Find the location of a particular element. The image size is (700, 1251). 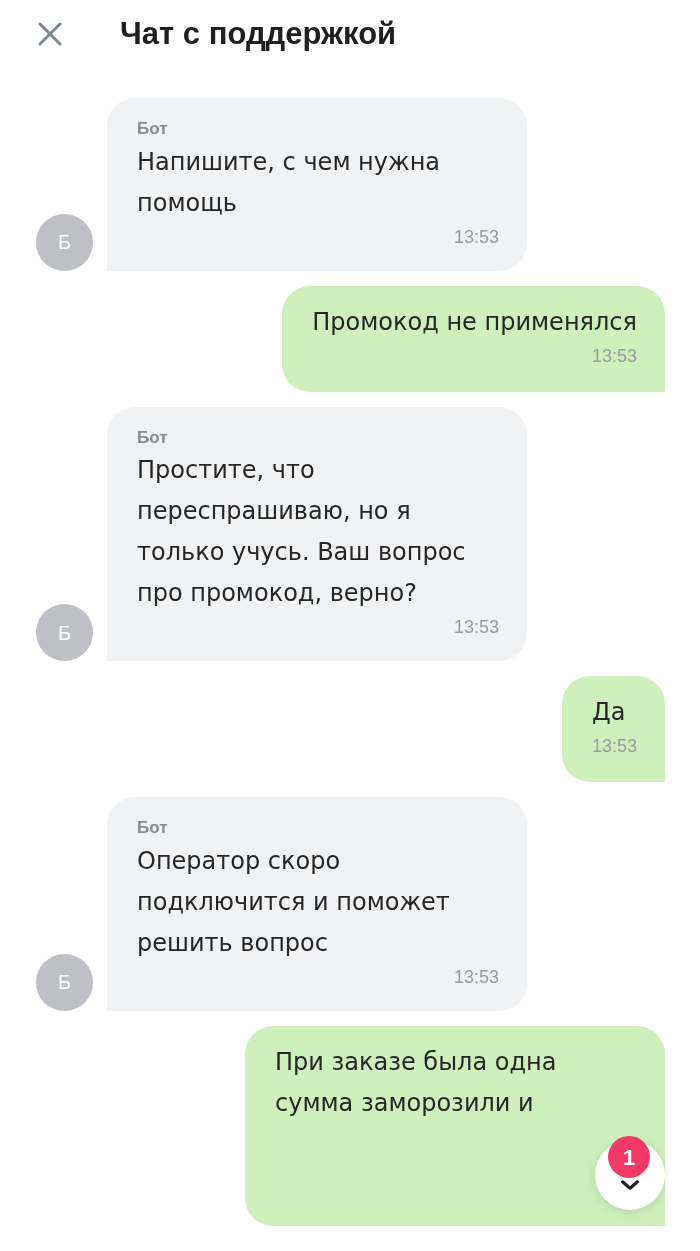

message-text: Простите, что переспрашиваю, но я только учусь. Ваш вопрос про промокод, верно? is located at coordinates (302, 532).